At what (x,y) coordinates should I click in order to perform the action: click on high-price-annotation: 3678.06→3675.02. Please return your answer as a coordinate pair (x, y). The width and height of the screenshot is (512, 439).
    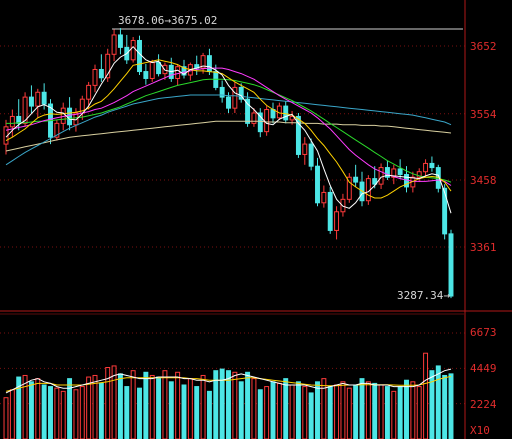
    Looking at the image, I should click on (167, 20).